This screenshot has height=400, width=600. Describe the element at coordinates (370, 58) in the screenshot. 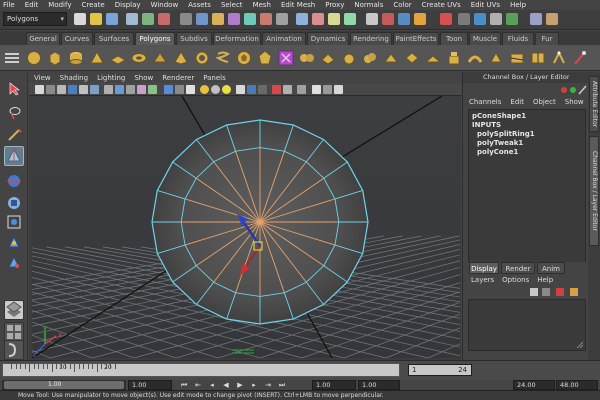

I see `union-icon` at that location.